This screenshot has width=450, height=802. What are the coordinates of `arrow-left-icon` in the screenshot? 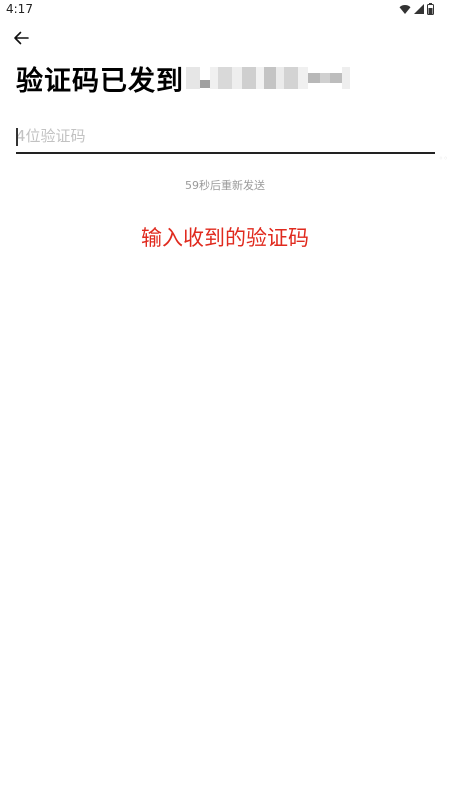 It's located at (21, 40).